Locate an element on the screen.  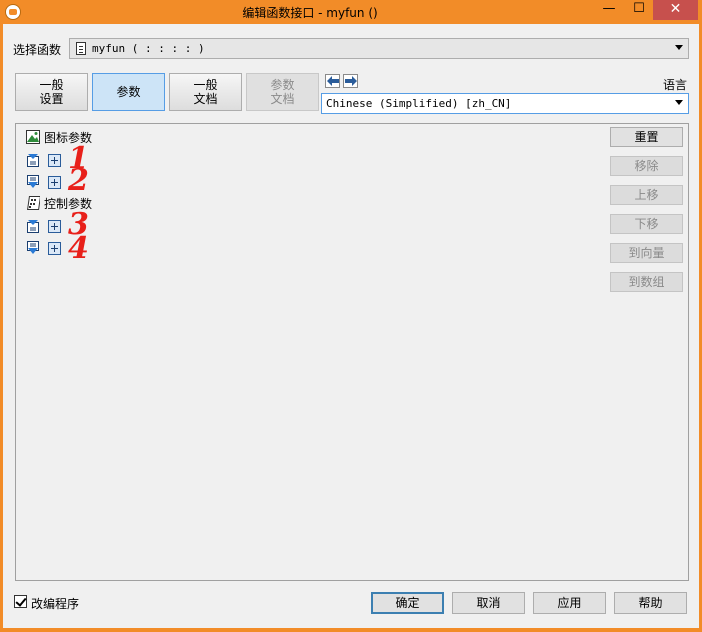
tab-parameter-docs-label: 参数 文档 is located at coordinates (282, 92).